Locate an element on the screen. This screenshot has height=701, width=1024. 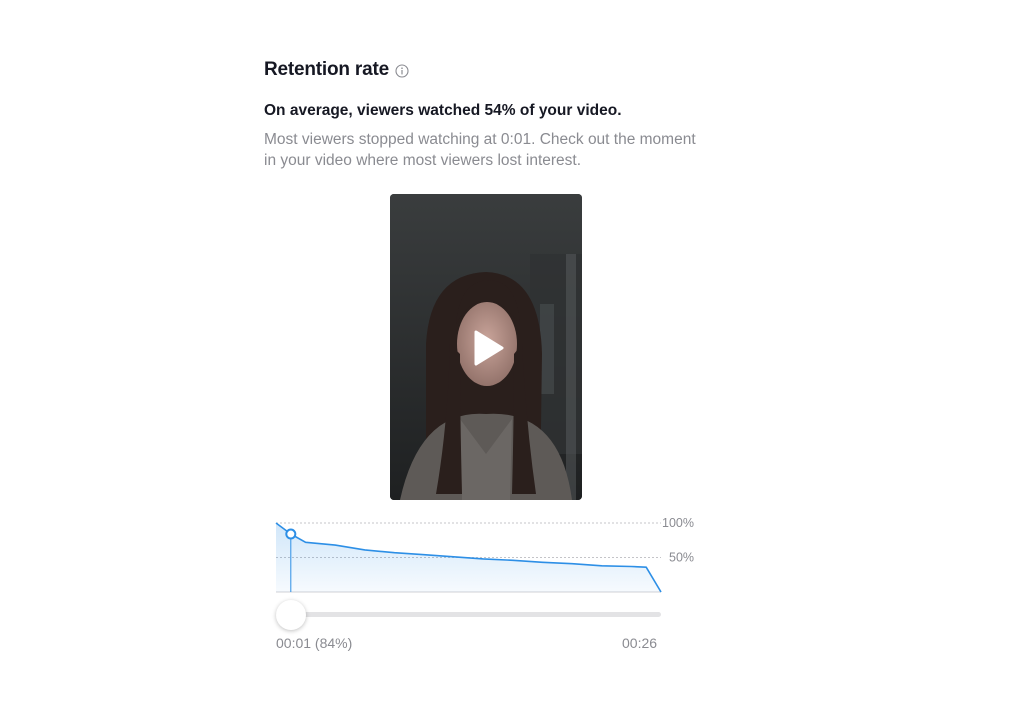
info-circle-icon is located at coordinates (402, 71).